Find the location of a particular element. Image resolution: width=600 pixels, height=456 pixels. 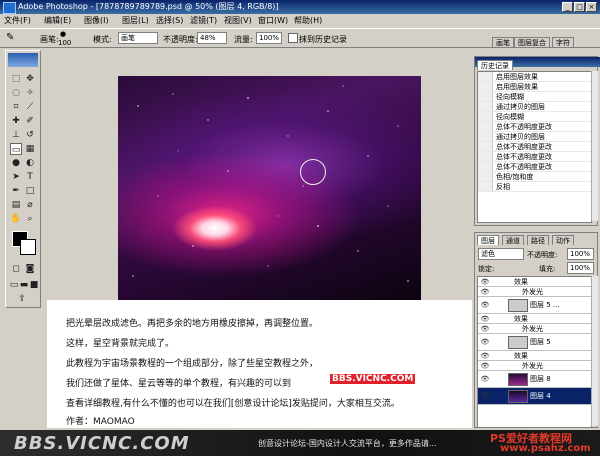

layer-thumbnail is located at coordinates (518, 379).